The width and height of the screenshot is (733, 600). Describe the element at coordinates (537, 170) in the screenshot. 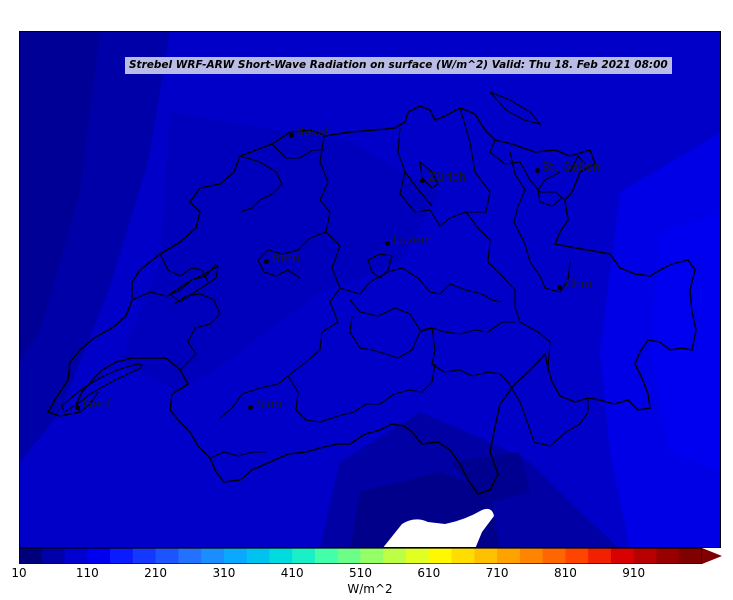

I see `st-gallen-marker` at that location.